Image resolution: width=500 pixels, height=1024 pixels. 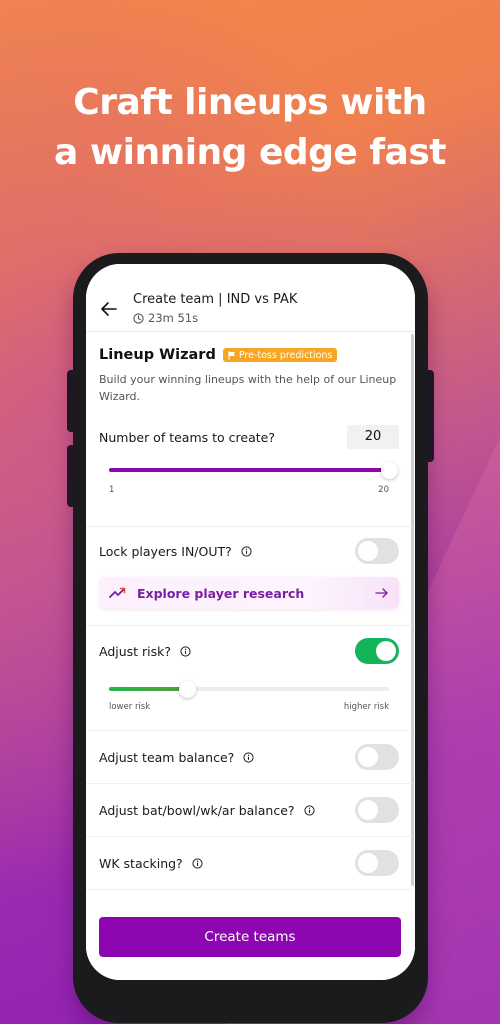 I want to click on team-balance-label: Adjust team balance?, so click(x=167, y=757).